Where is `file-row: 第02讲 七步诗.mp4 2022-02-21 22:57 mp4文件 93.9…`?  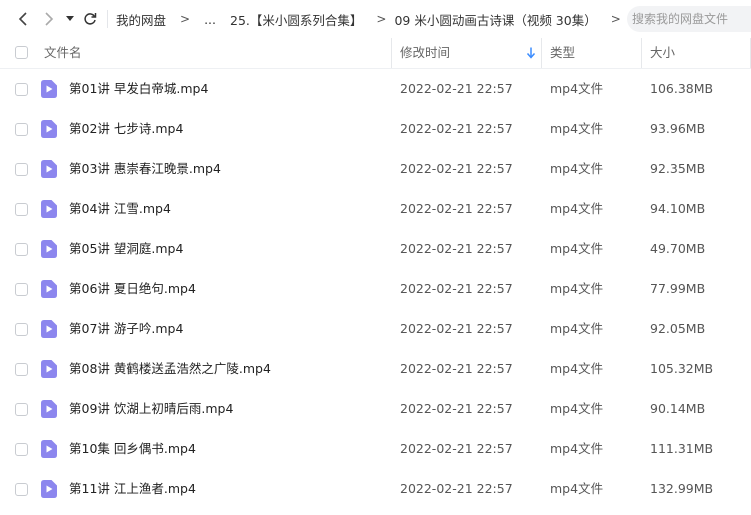 file-row: 第02讲 七步诗.mp4 2022-02-21 22:57 mp4文件 93.9… is located at coordinates (375, 129).